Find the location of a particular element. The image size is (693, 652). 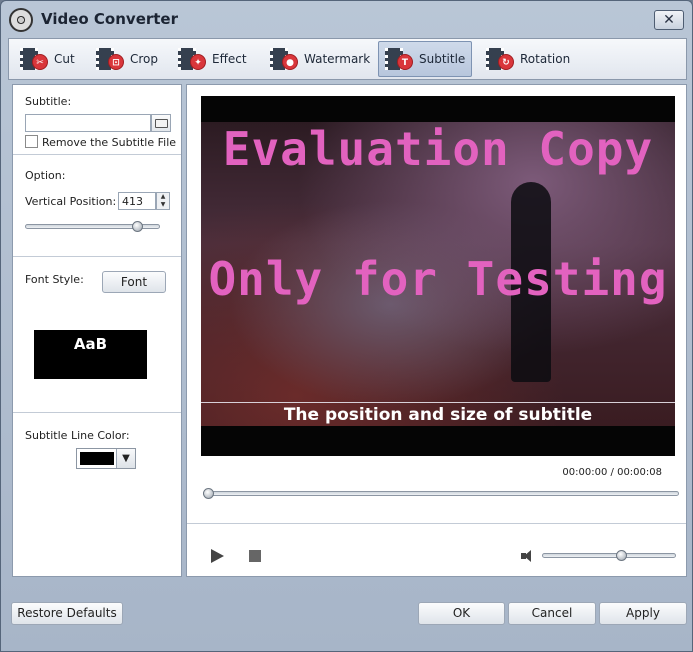

tab-rotation-label: Rotation is located at coordinates (545, 59).